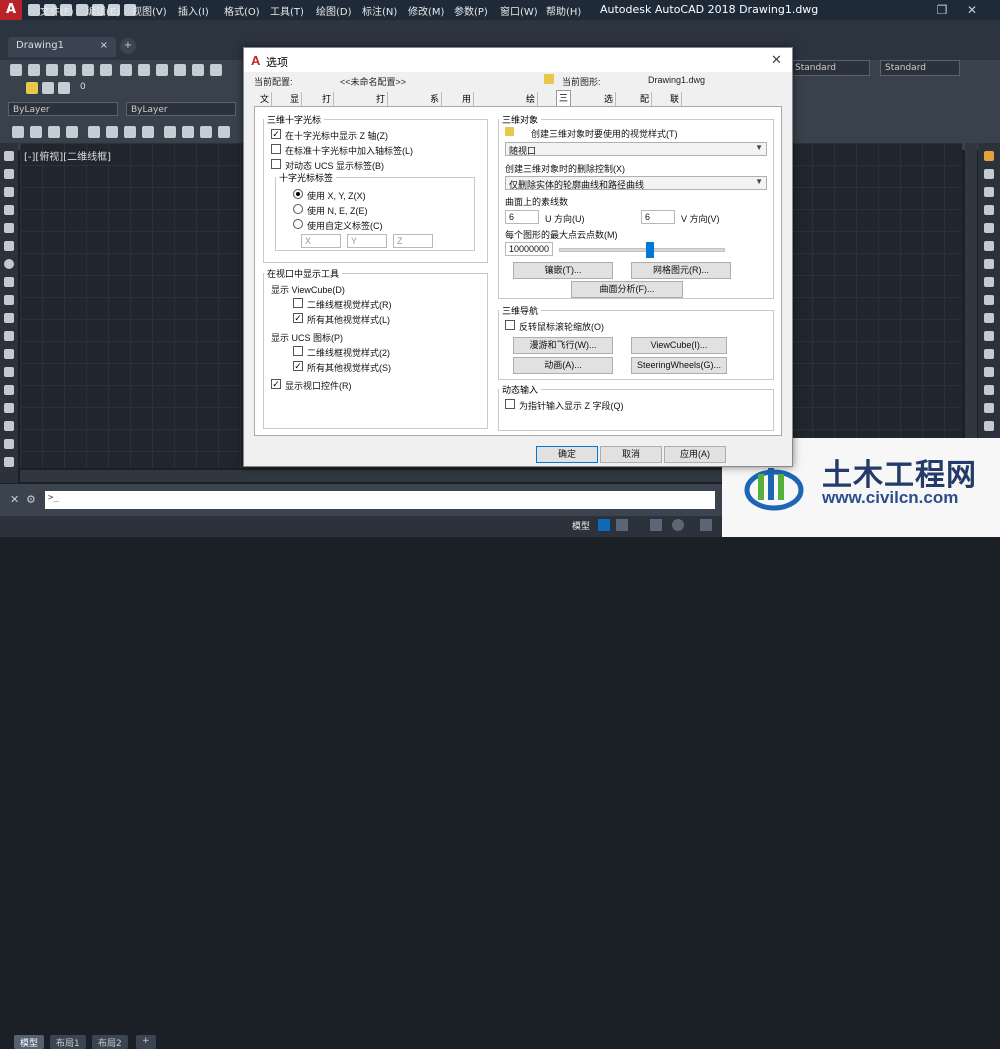 This screenshot has height=1049, width=1000. Describe the element at coordinates (989, 318) in the screenshot. I see `trim-icon` at that location.